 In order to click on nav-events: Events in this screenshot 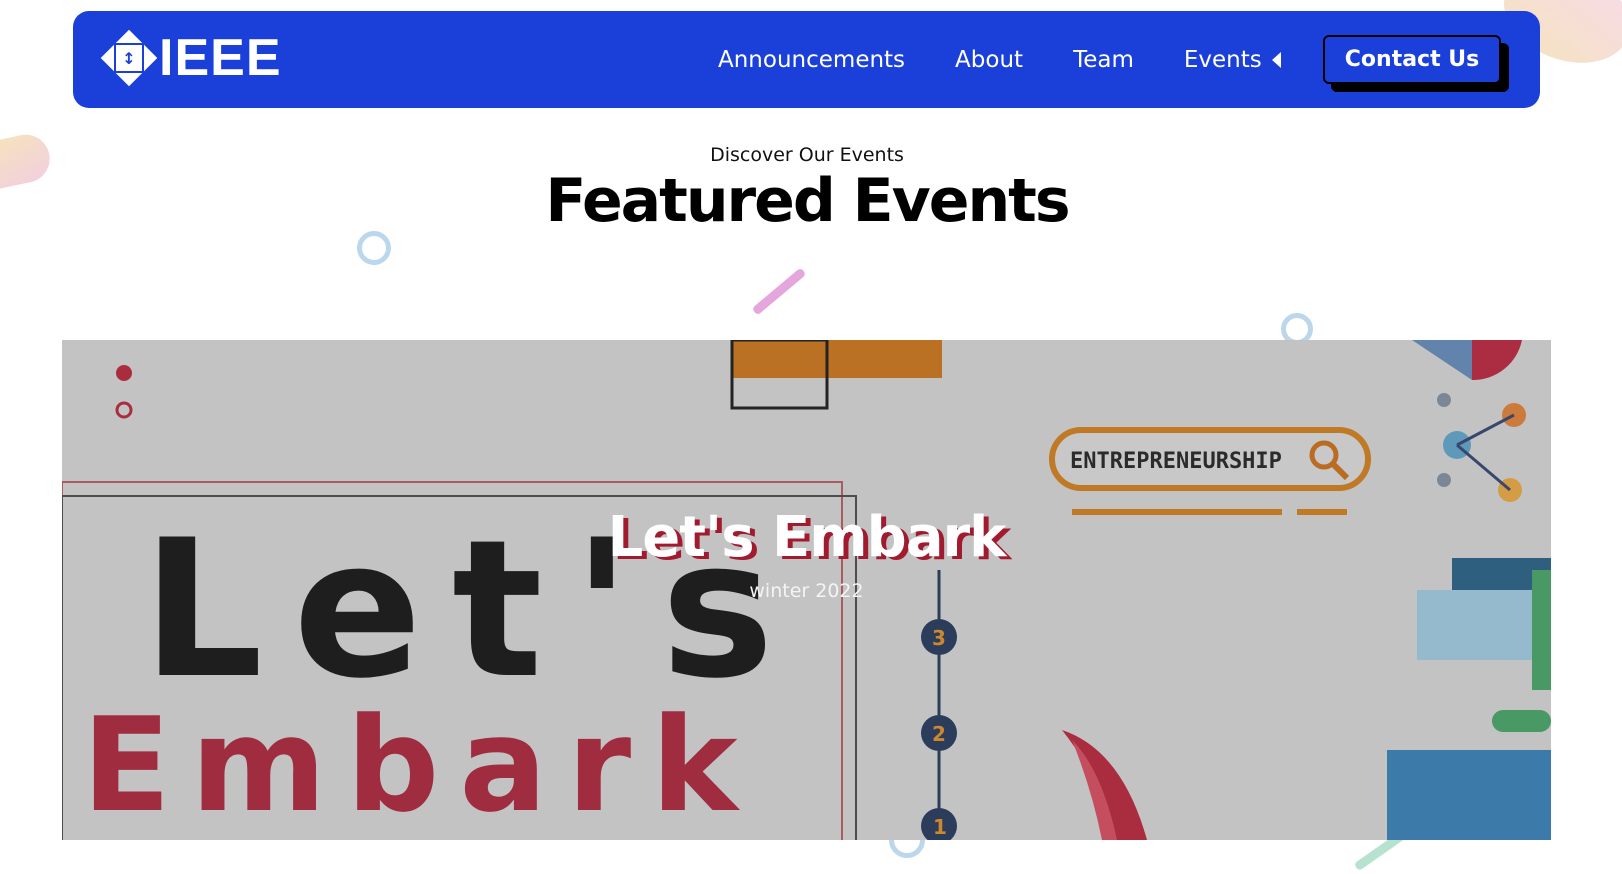, I will do `click(1232, 60)`.